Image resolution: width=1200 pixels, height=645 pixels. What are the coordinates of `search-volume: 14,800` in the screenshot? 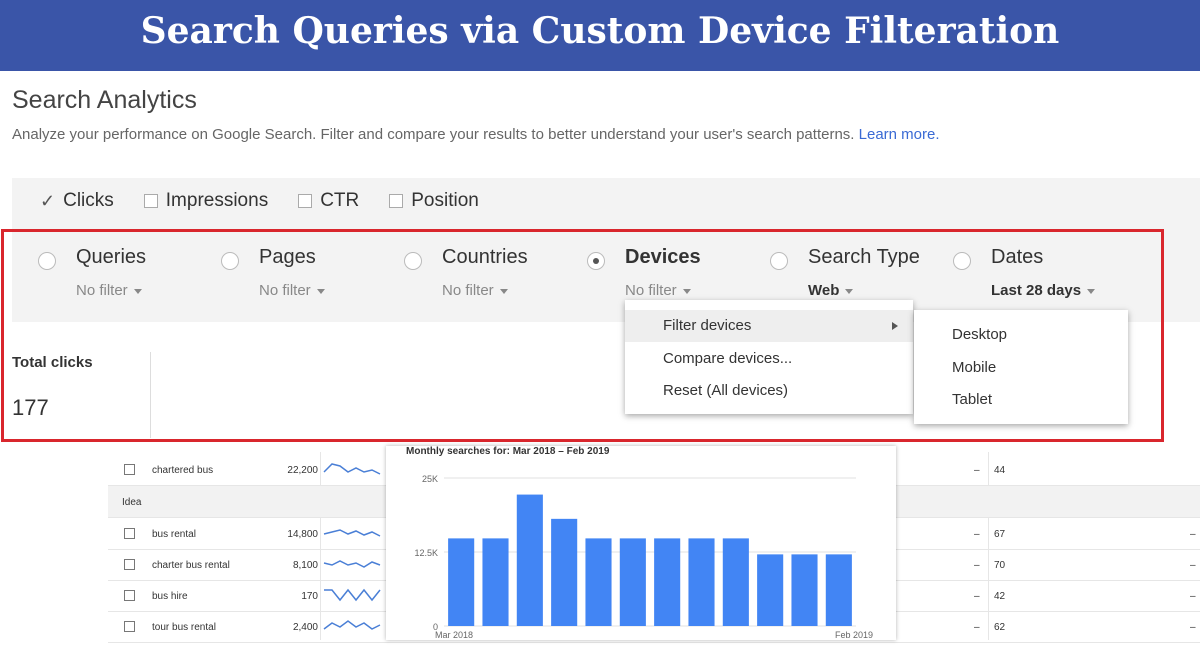 It's located at (302, 534).